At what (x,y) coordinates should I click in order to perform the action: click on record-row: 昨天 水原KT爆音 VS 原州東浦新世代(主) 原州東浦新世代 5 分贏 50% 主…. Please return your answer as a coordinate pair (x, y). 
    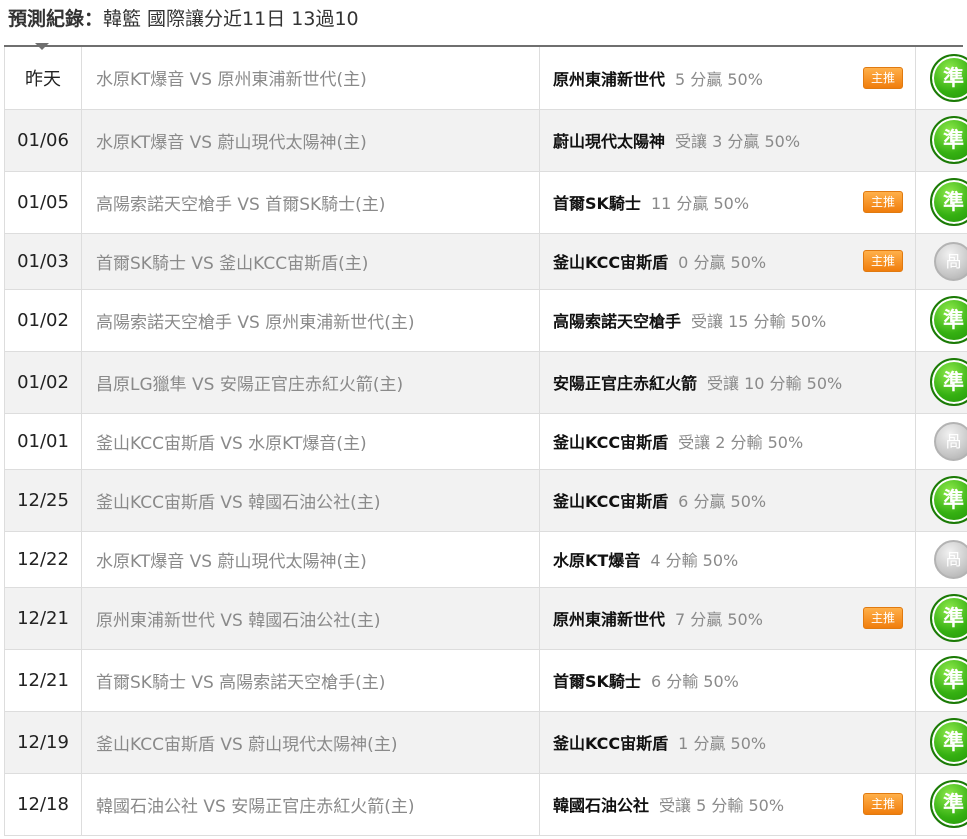
    Looking at the image, I should click on (485, 78).